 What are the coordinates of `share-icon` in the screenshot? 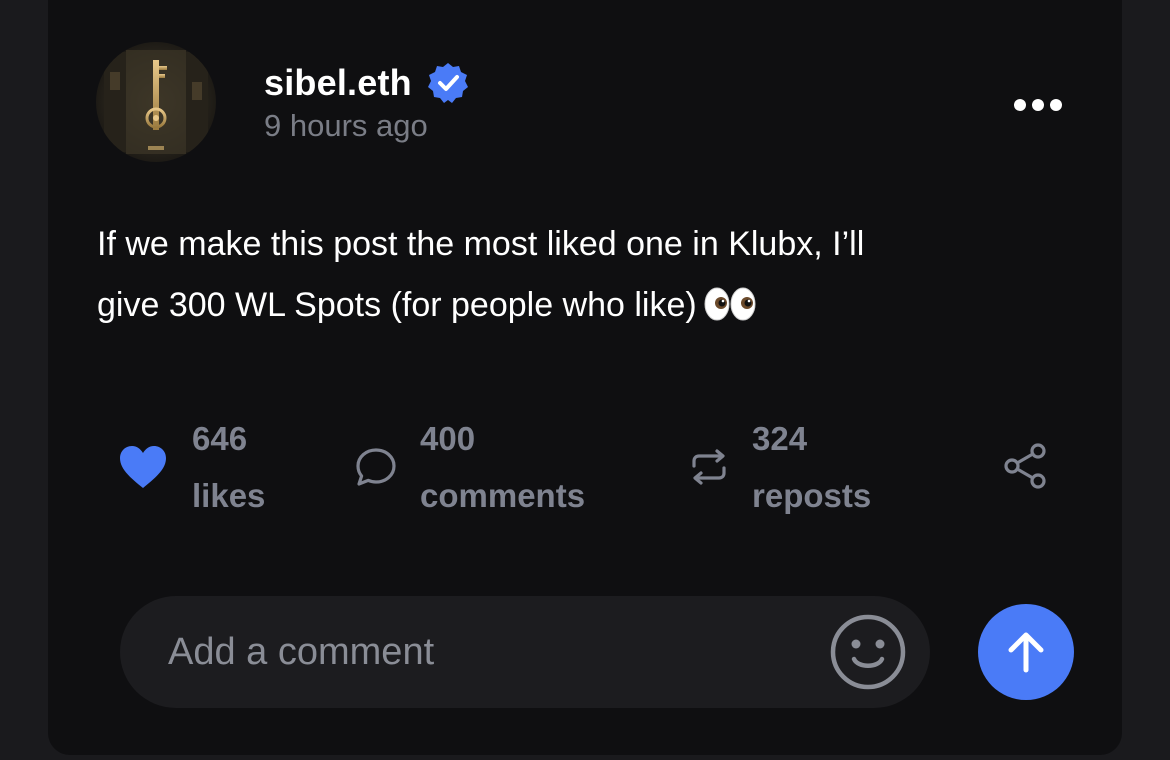 It's located at (1025, 466).